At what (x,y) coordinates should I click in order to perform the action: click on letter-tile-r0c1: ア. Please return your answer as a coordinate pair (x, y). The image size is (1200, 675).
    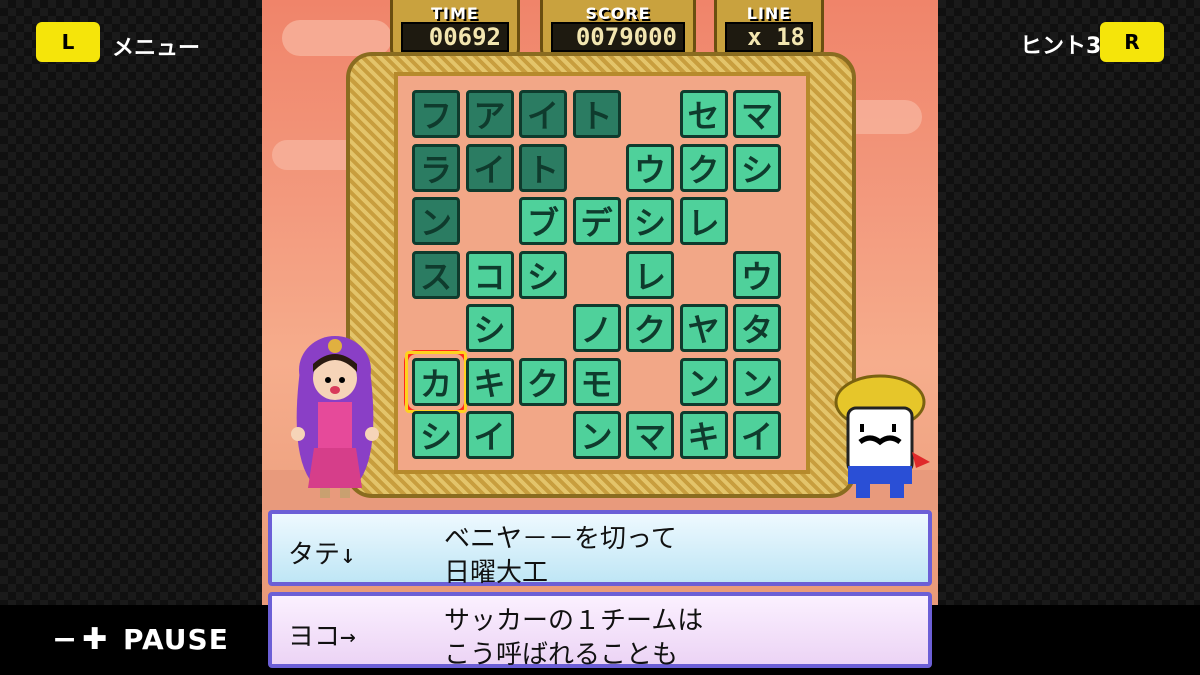
    Looking at the image, I should click on (489, 114).